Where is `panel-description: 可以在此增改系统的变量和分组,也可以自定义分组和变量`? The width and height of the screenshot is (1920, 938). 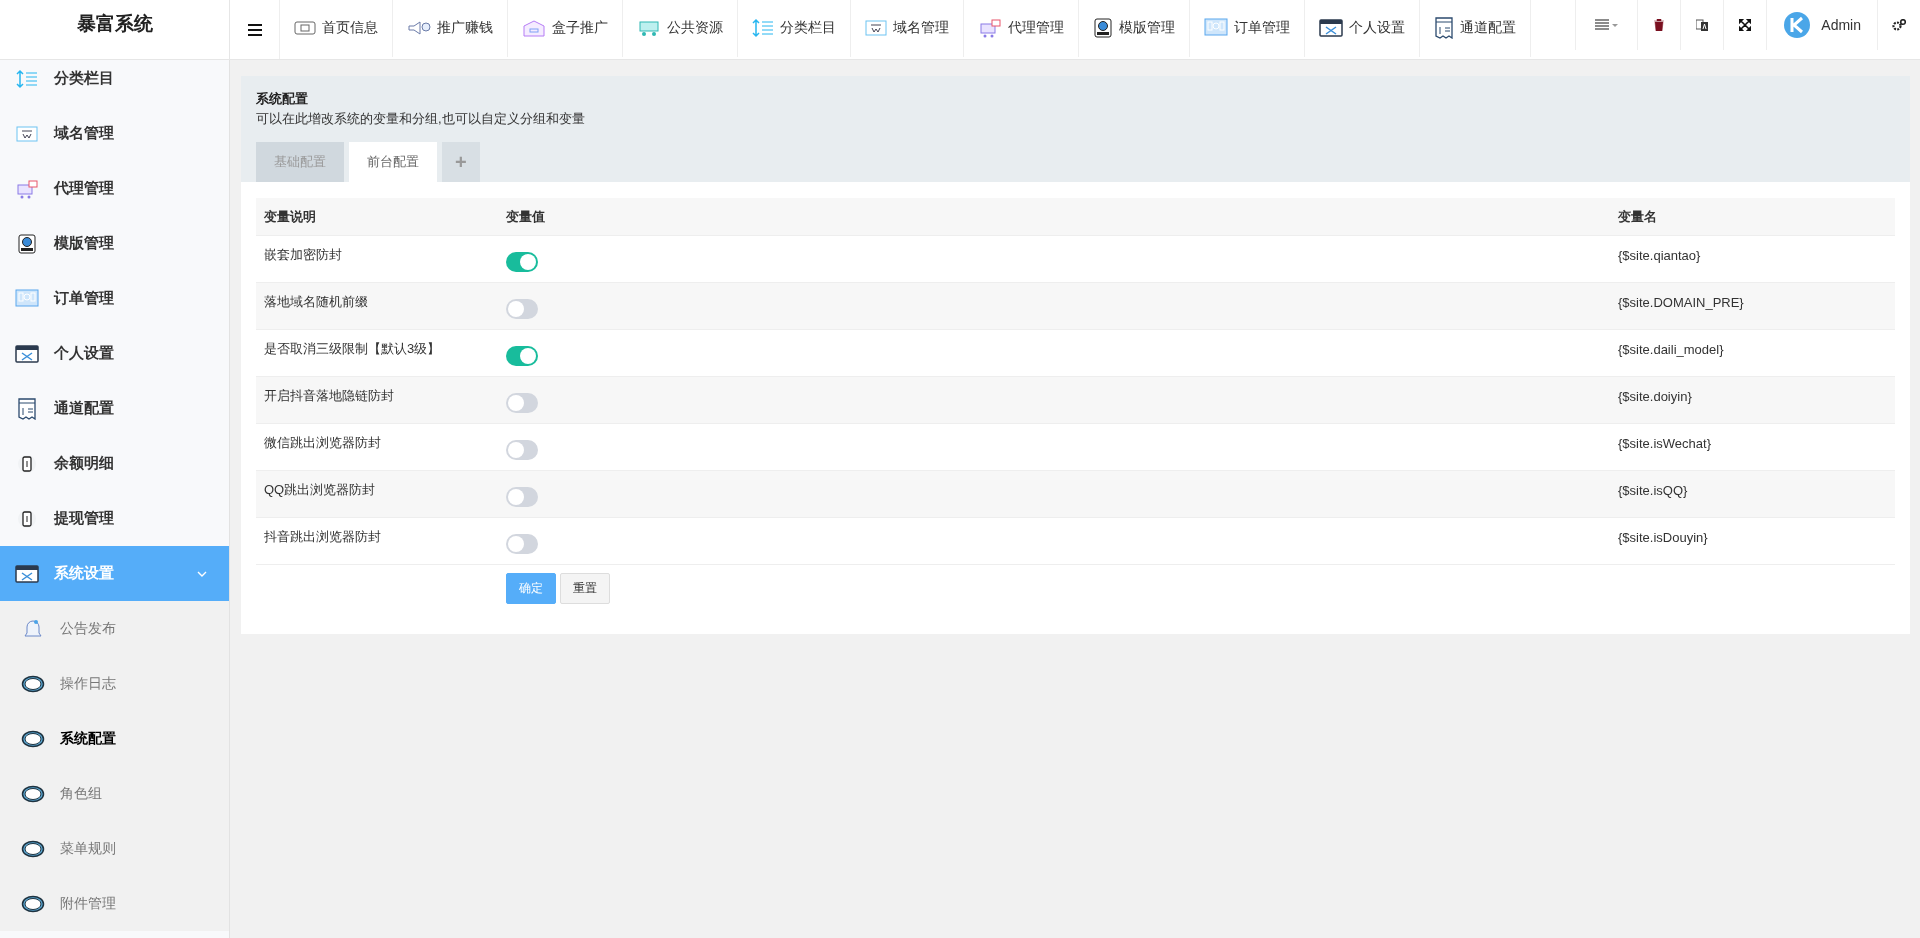 panel-description: 可以在此增改系统的变量和分组,也可以自定义分组和变量 is located at coordinates (421, 119).